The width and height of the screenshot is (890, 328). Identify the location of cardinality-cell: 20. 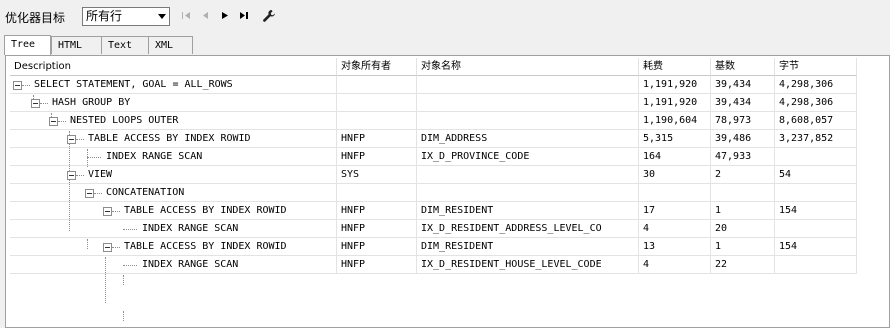
(743, 229).